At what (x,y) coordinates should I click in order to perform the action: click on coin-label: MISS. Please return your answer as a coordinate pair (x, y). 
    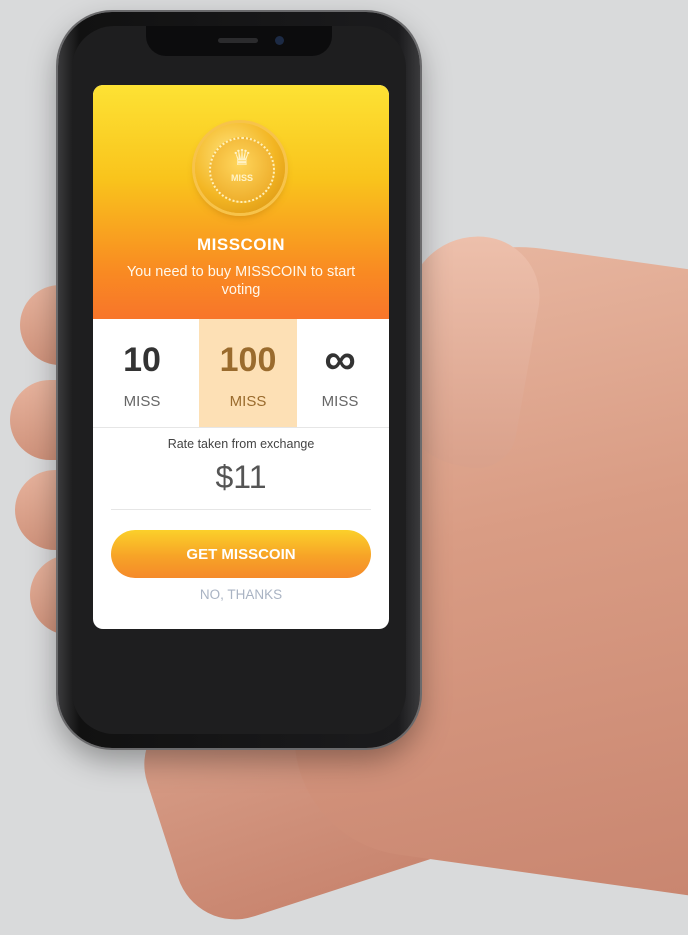
    Looking at the image, I should click on (241, 178).